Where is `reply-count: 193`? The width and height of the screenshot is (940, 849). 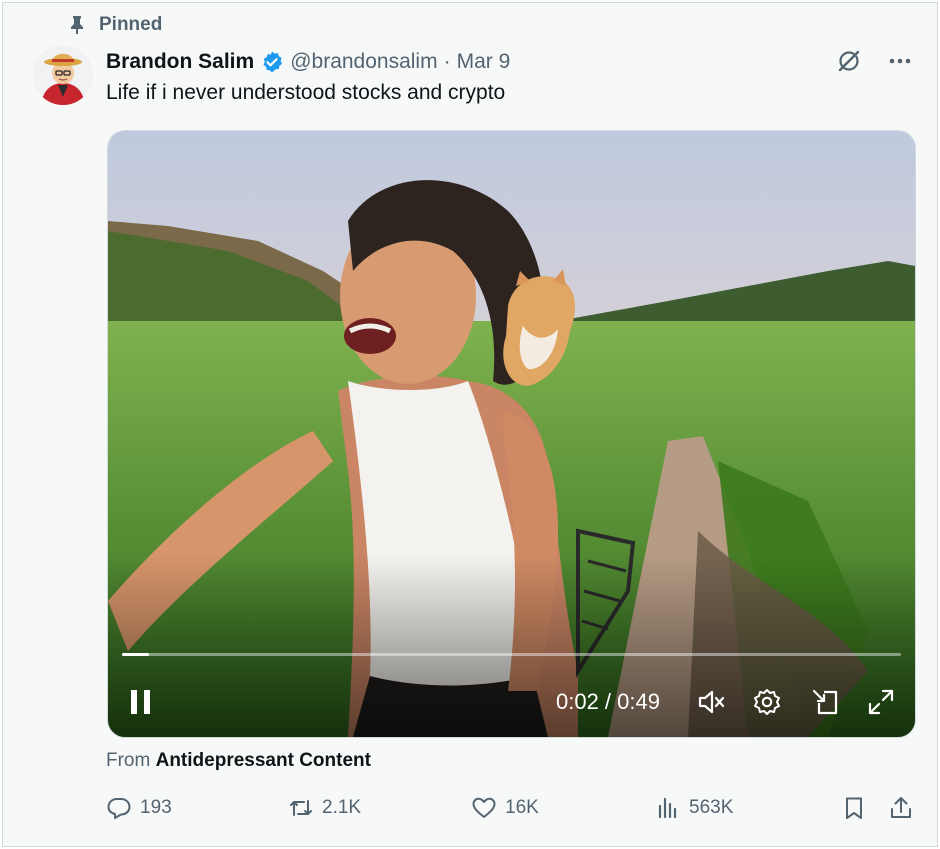 reply-count: 193 is located at coordinates (156, 807).